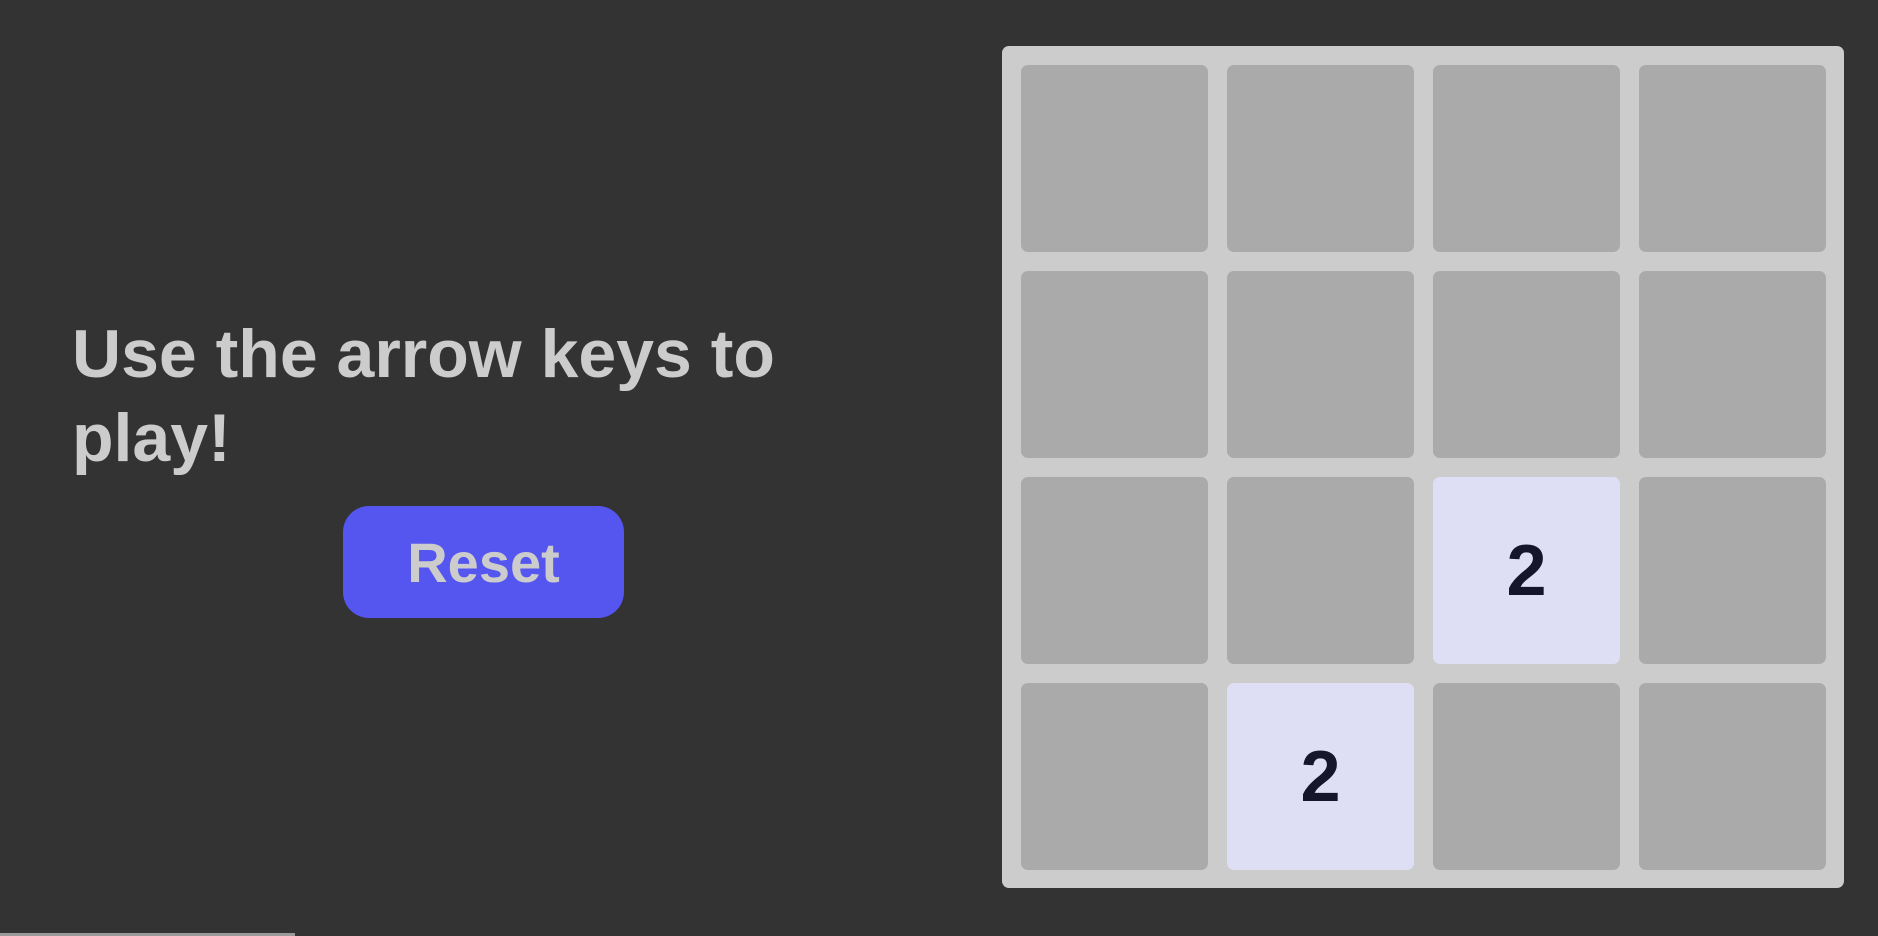 Image resolution: width=1878 pixels, height=936 pixels. What do you see at coordinates (1114, 158) in the screenshot?
I see `tile-r0-c0` at bounding box center [1114, 158].